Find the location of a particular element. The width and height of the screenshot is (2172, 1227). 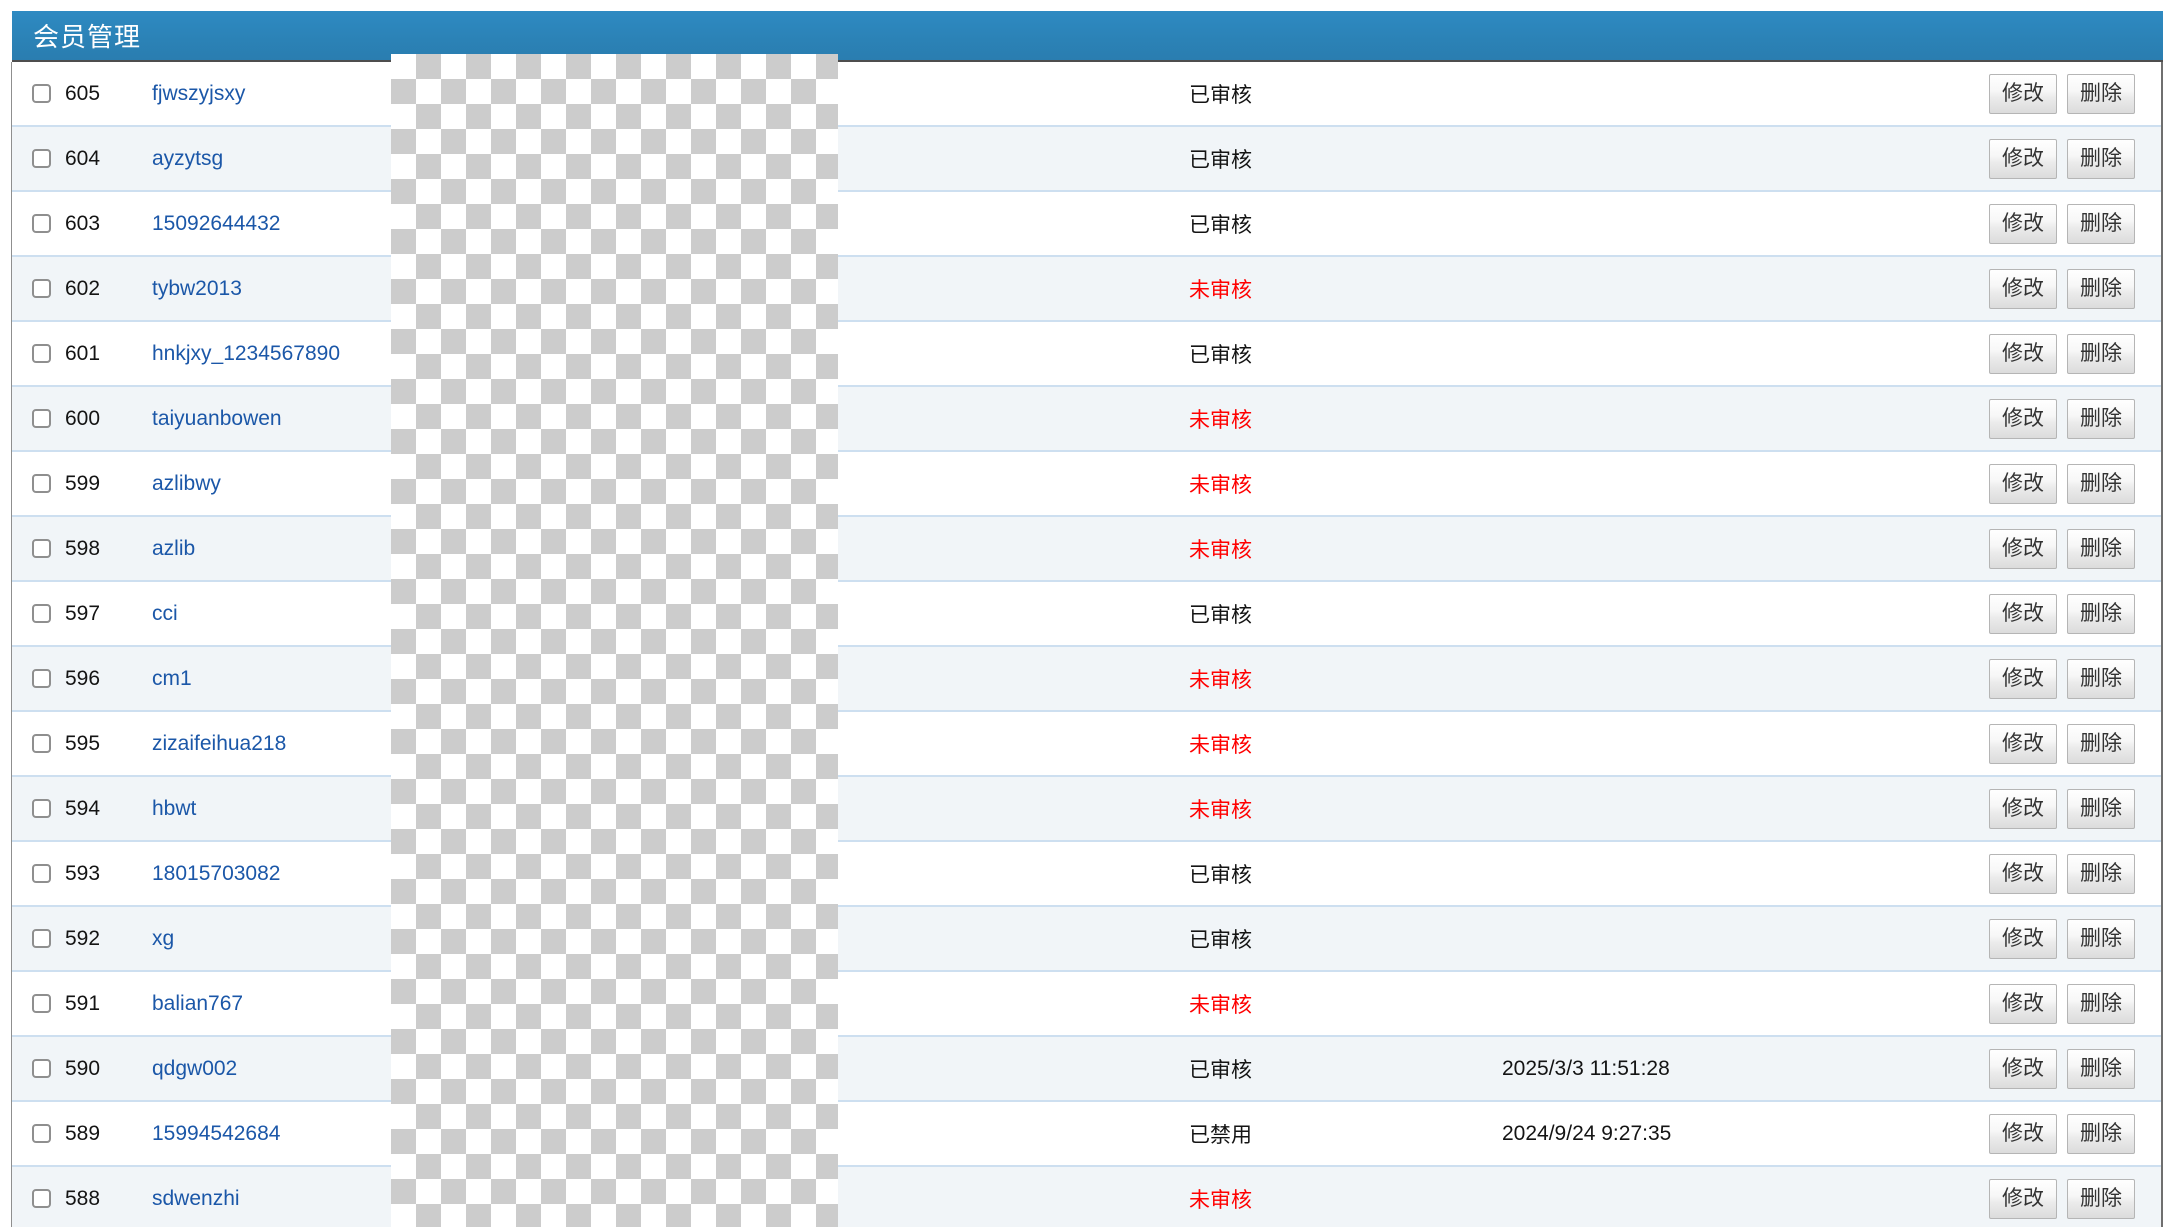

username-link: hbwt is located at coordinates (174, 808).